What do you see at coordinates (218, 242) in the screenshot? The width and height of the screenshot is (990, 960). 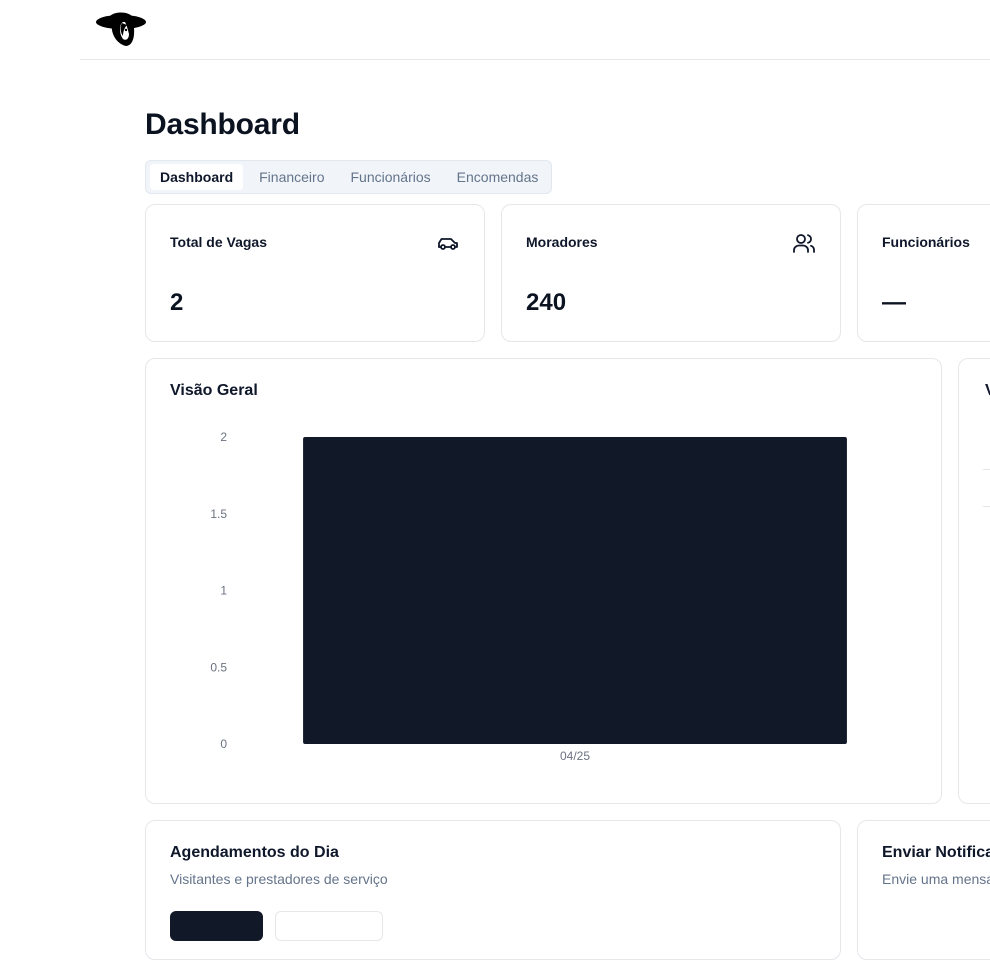 I see `stat-title: Total de Vagas` at bounding box center [218, 242].